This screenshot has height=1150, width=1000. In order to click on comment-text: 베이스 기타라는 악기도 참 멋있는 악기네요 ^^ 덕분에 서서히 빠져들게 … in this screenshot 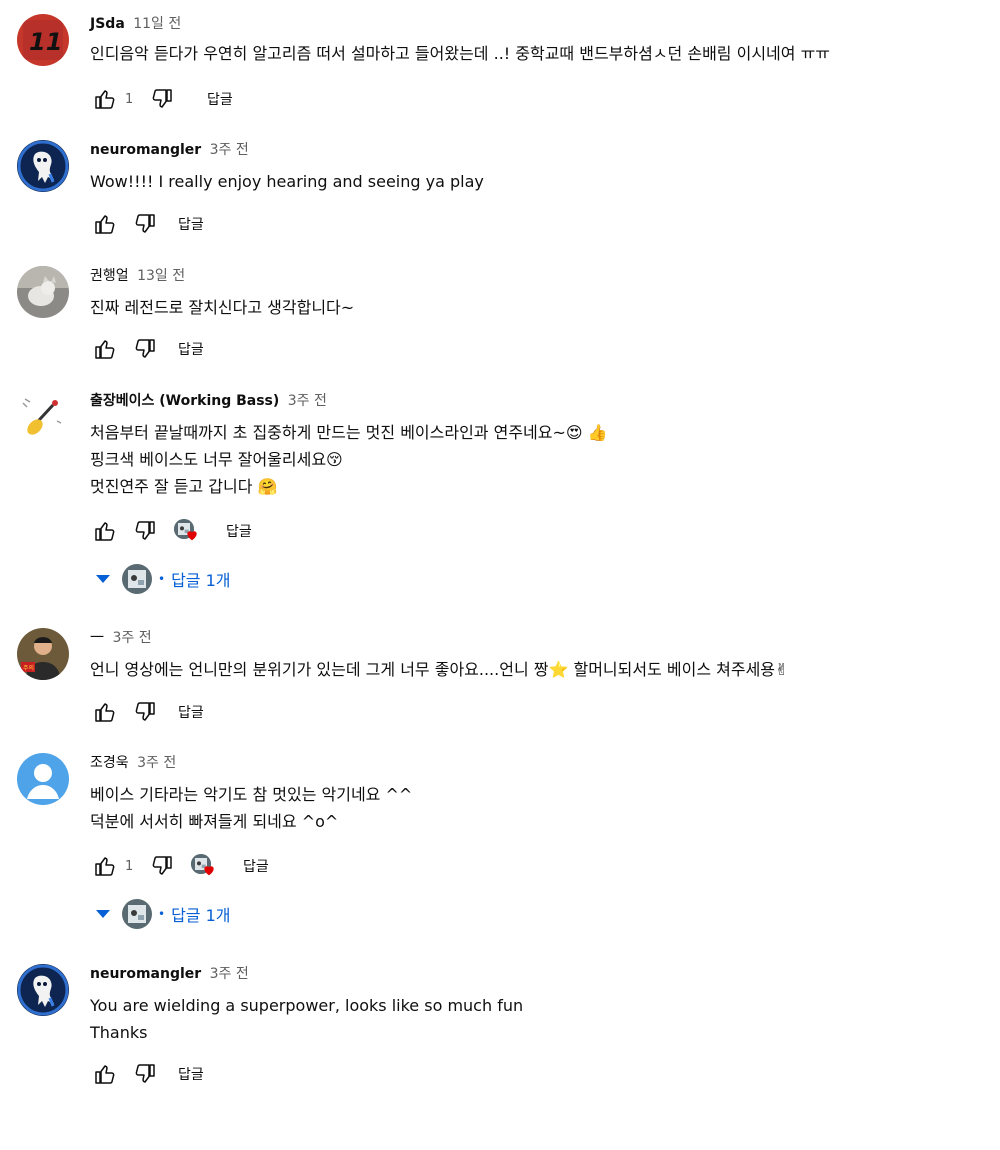, I will do `click(545, 808)`.